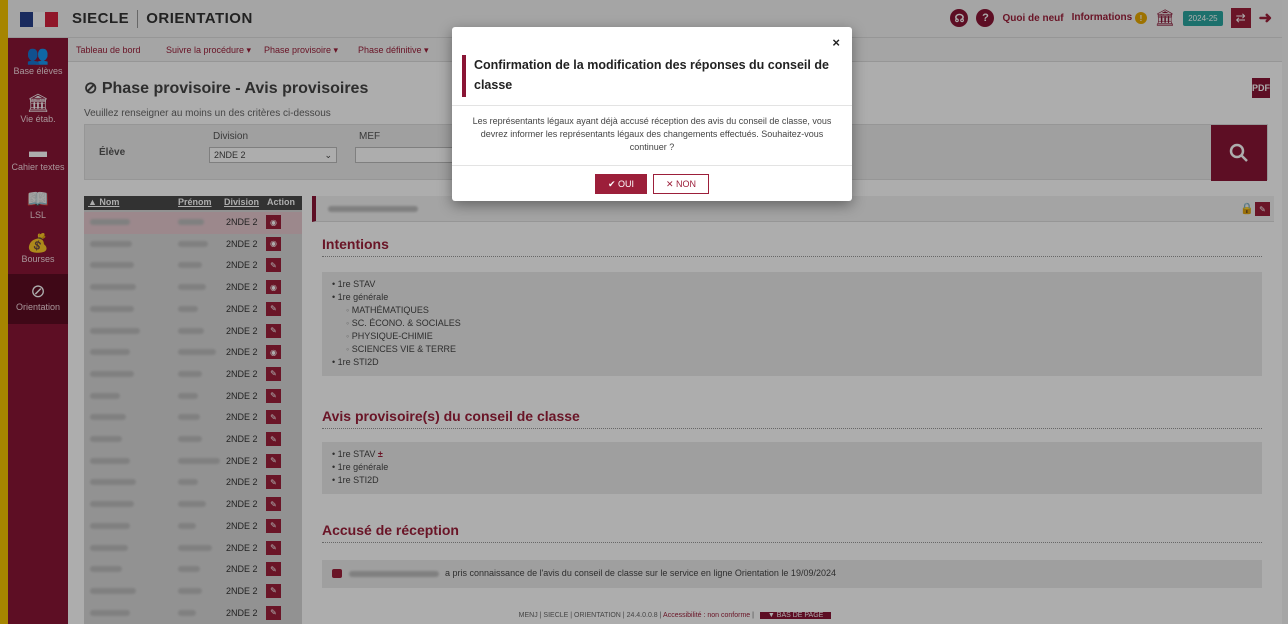  I want to click on confirm-oui-button: ✔ OUI, so click(621, 184).